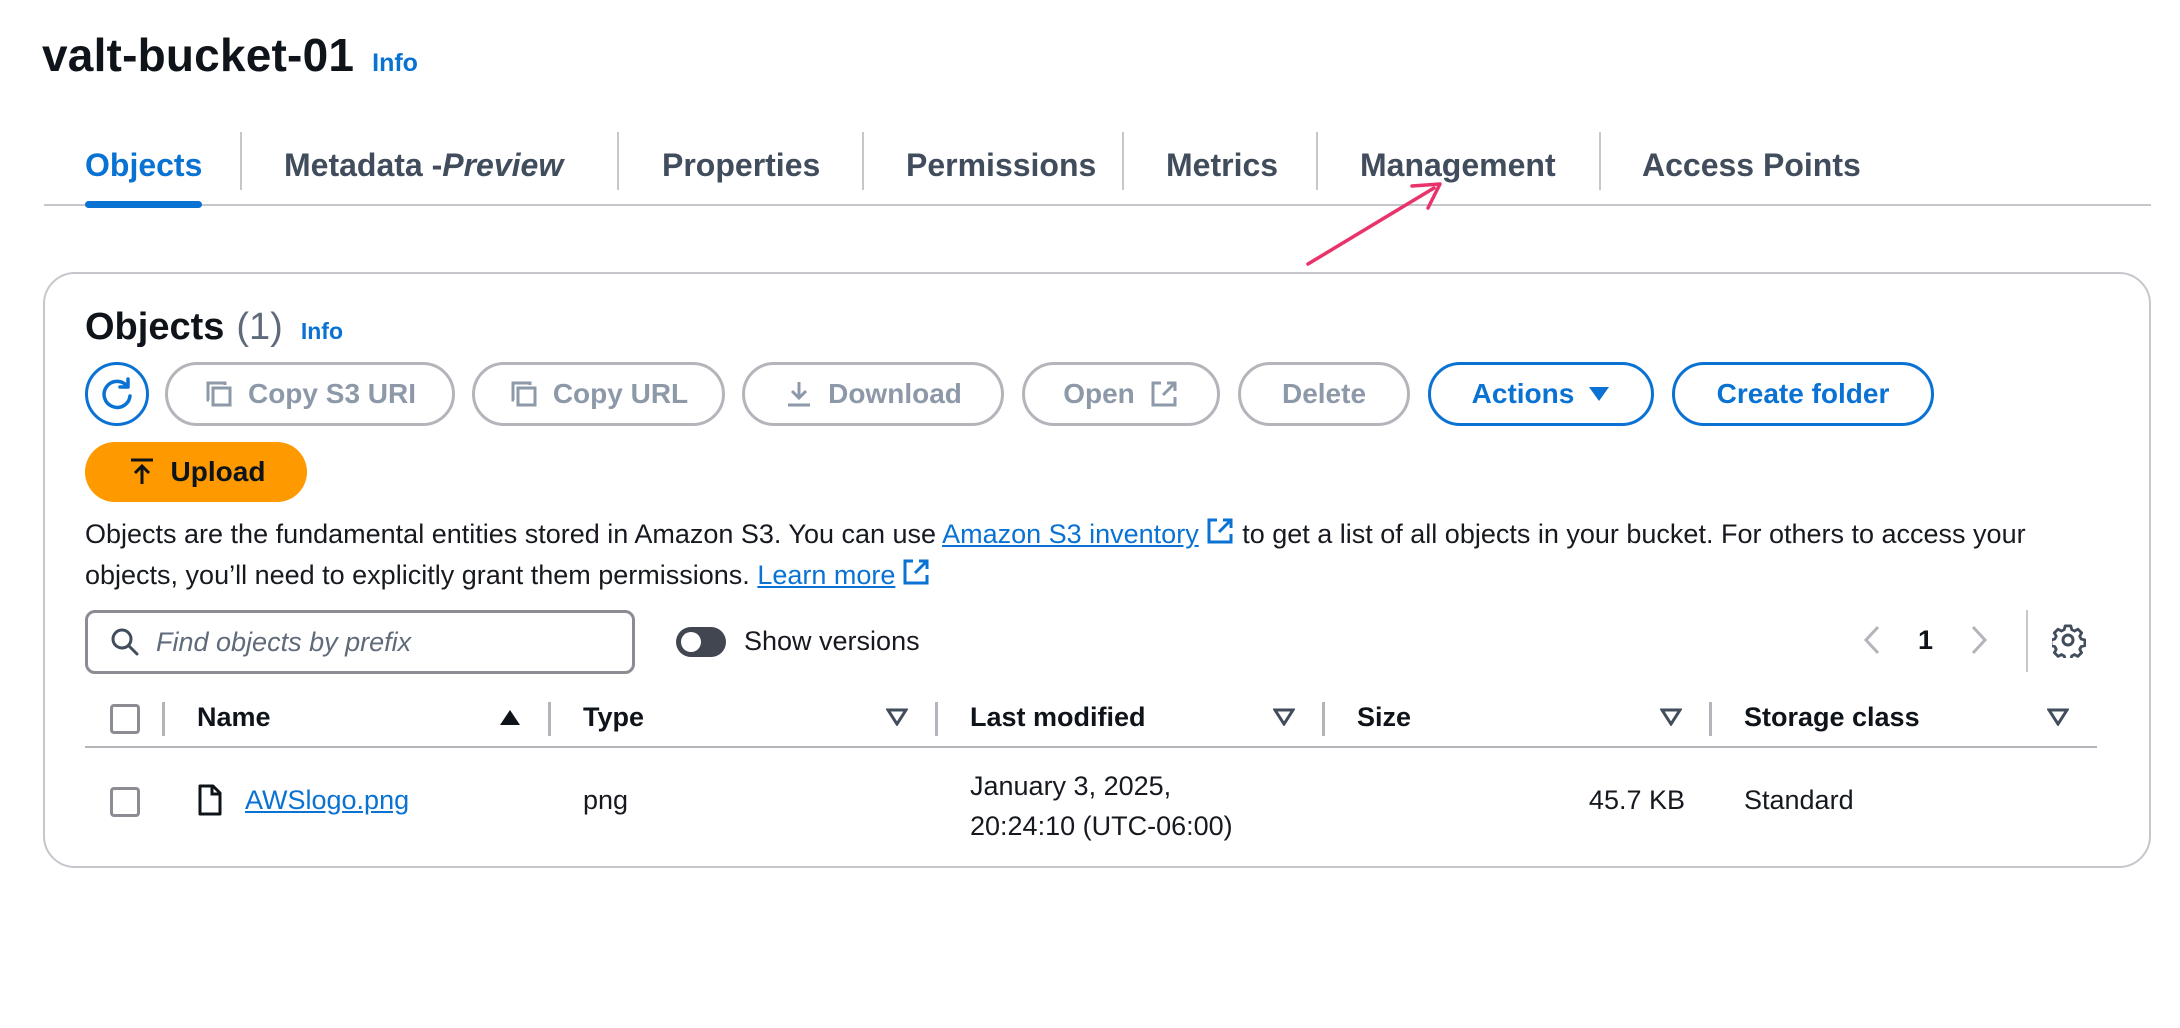 The height and width of the screenshot is (1028, 2180). Describe the element at coordinates (210, 800) in the screenshot. I see `file-icon` at that location.